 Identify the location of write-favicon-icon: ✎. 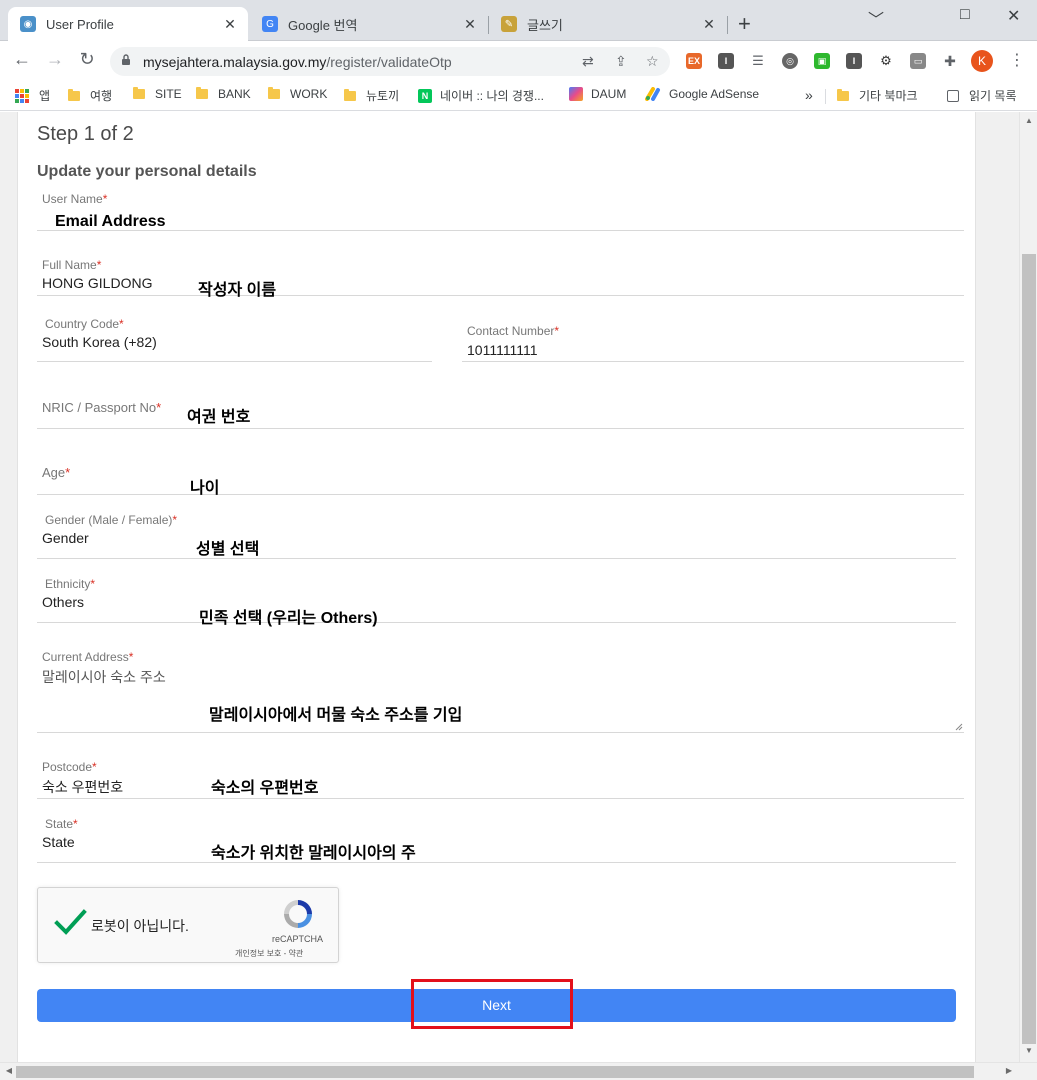
(509, 24).